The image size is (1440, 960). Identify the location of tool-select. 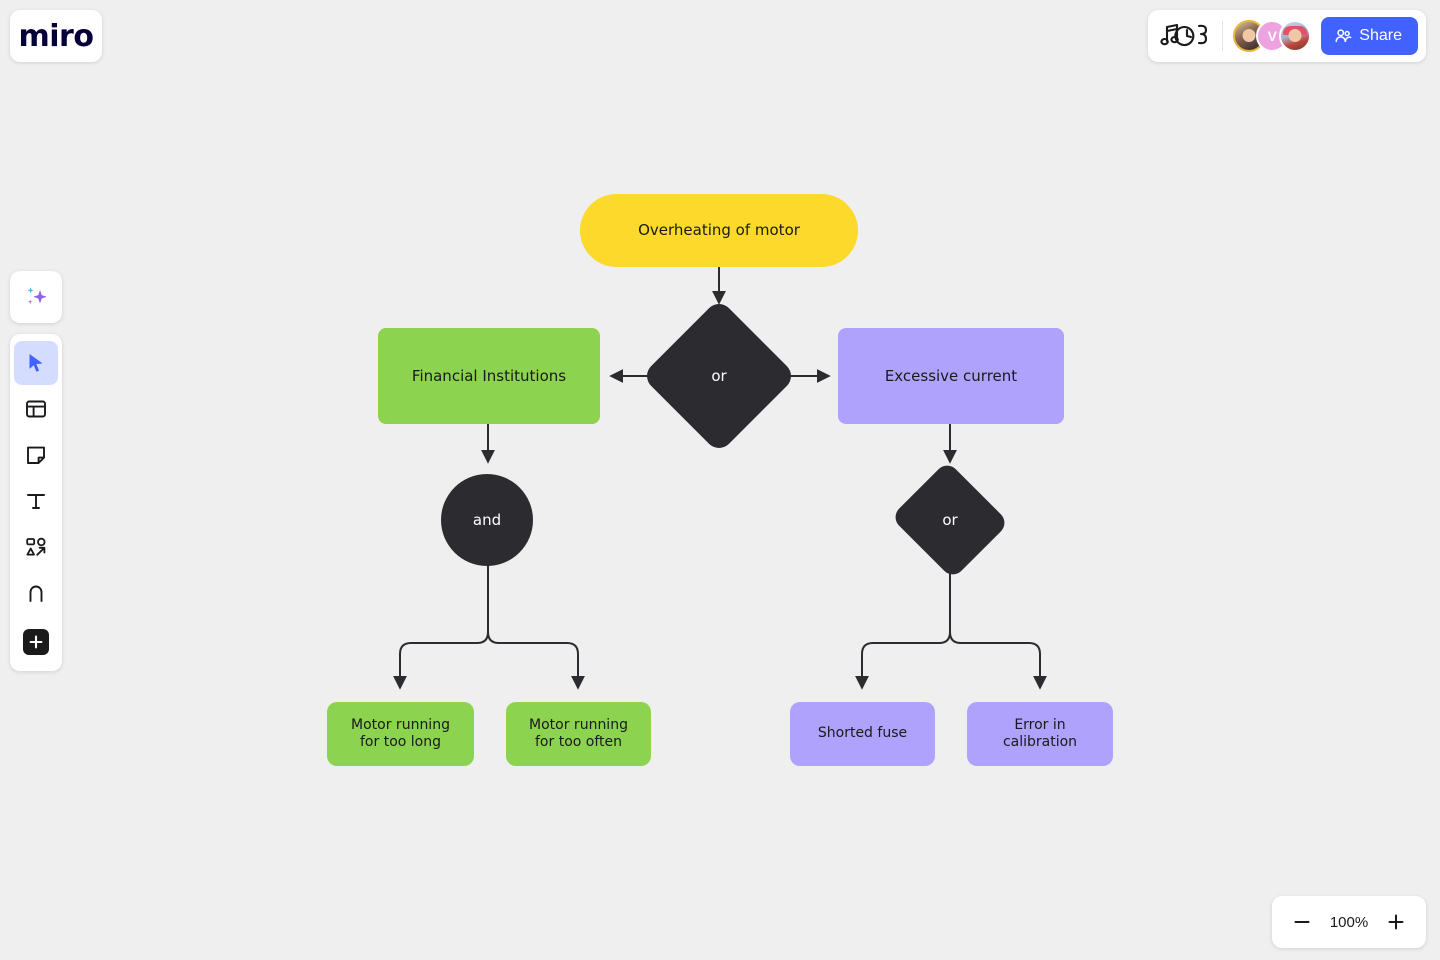
(36, 363).